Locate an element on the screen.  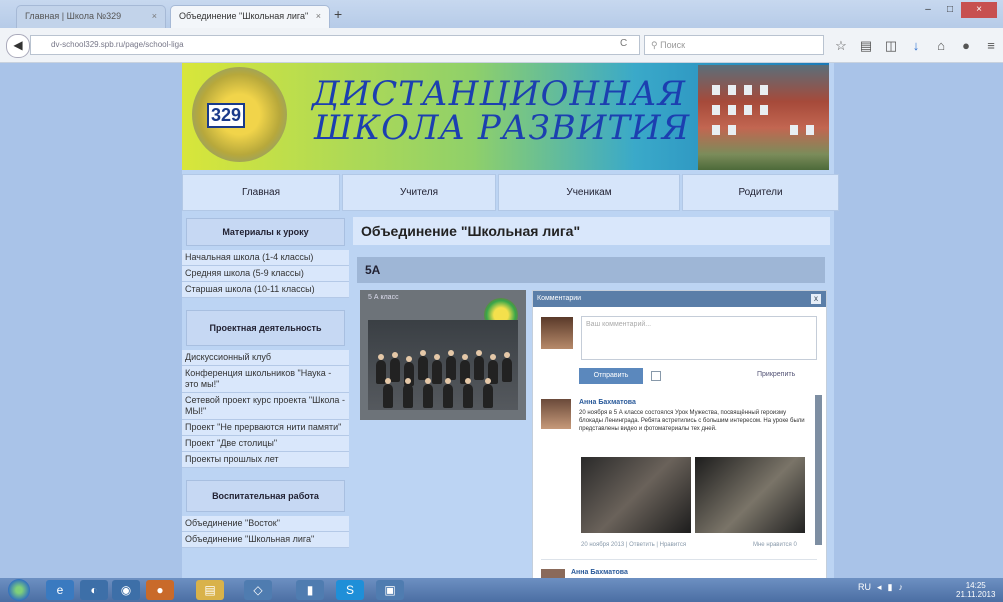
school-building-photo is located at coordinates (763, 117).